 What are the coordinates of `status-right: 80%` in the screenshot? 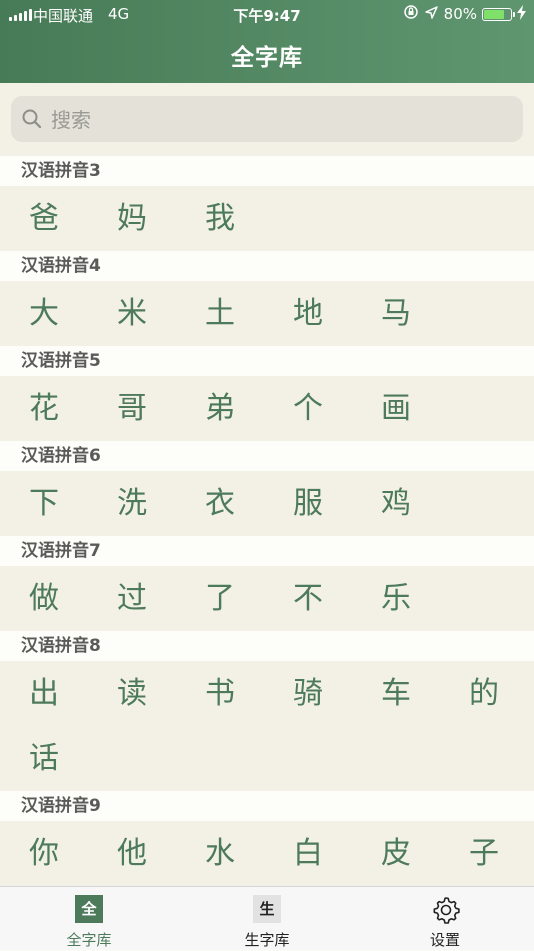 It's located at (464, 14).